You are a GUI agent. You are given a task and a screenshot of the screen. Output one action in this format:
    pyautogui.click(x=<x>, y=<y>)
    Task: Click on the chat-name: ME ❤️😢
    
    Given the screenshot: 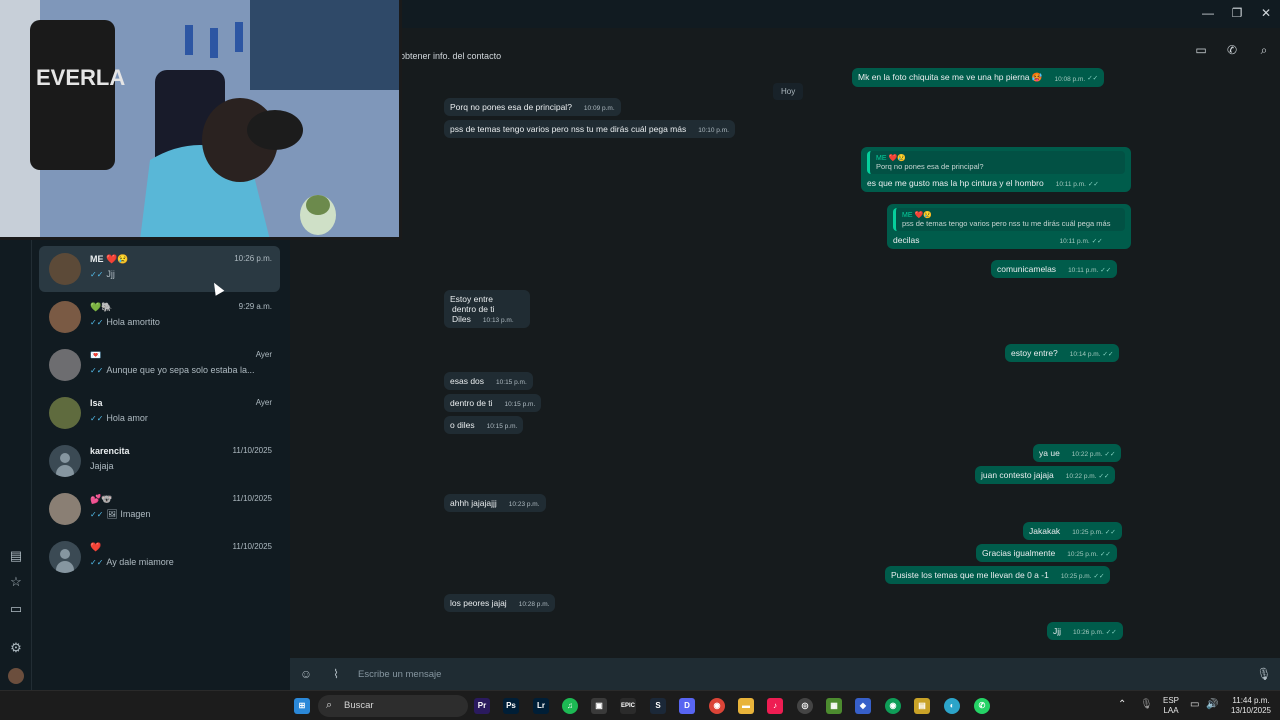 What is the action you would take?
    pyautogui.click(x=109, y=259)
    